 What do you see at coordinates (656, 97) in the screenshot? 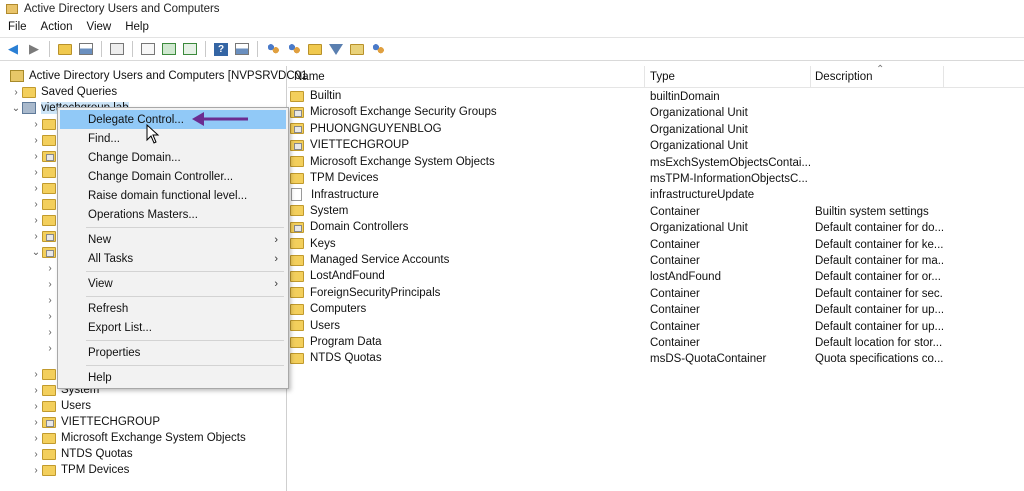
I see `list-row: Builtin builtinDomain` at bounding box center [656, 97].